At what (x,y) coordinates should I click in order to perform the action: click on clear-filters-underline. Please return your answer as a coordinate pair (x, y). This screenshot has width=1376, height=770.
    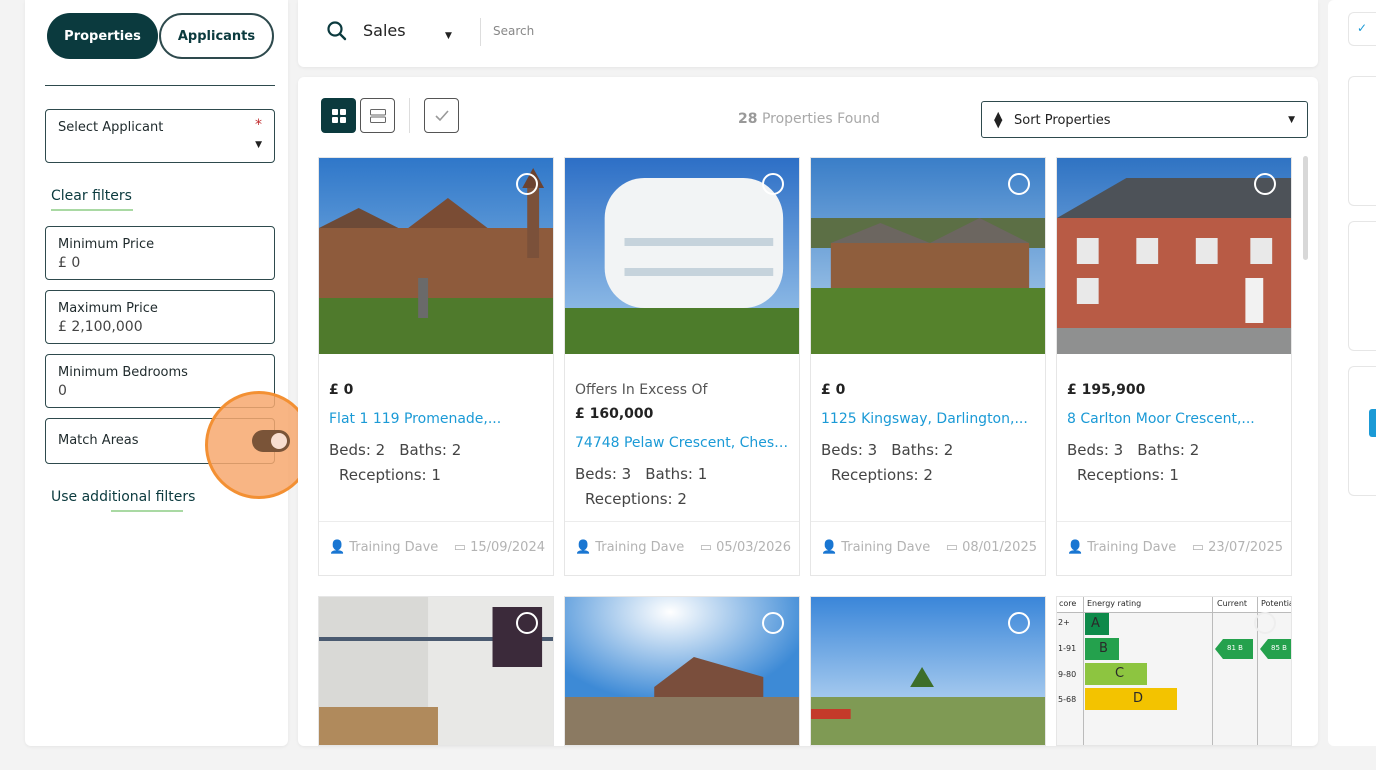
    Looking at the image, I should click on (92, 210).